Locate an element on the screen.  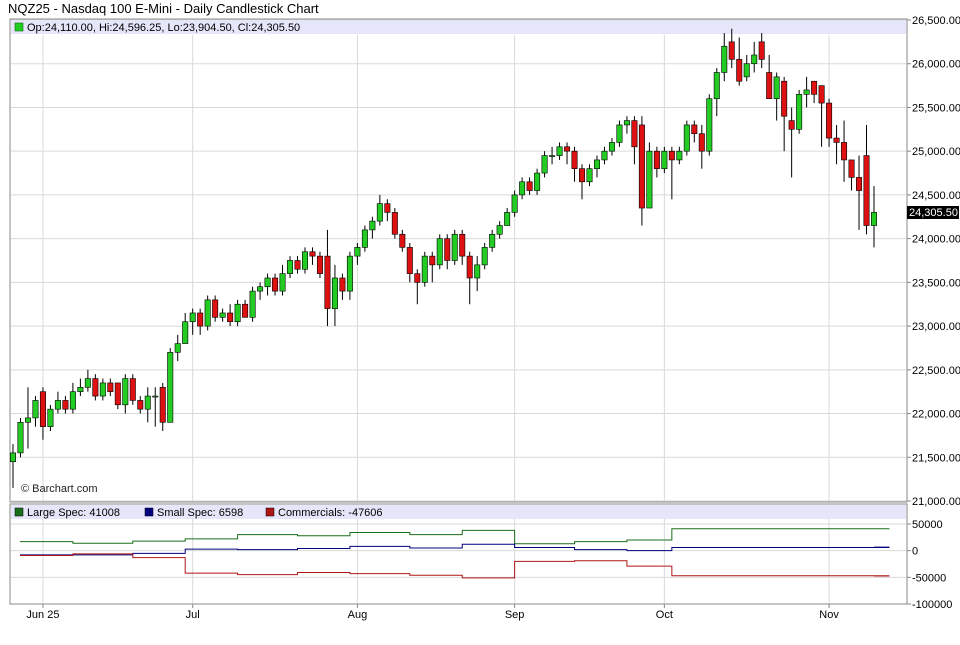
watermark: © Barchart.com is located at coordinates (59, 489).